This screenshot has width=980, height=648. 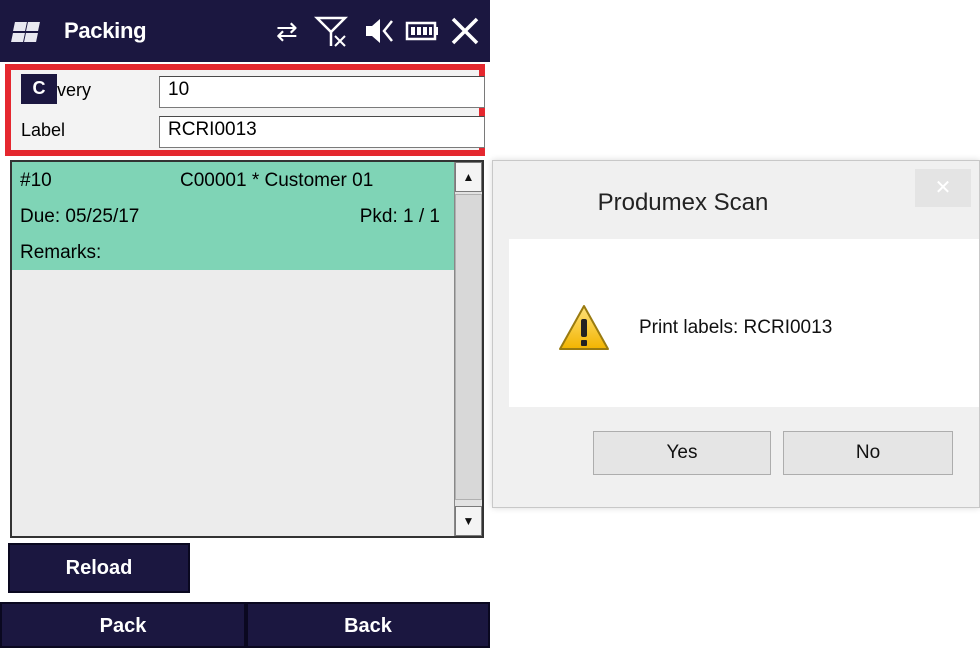 What do you see at coordinates (379, 35) in the screenshot?
I see `volume-icon` at bounding box center [379, 35].